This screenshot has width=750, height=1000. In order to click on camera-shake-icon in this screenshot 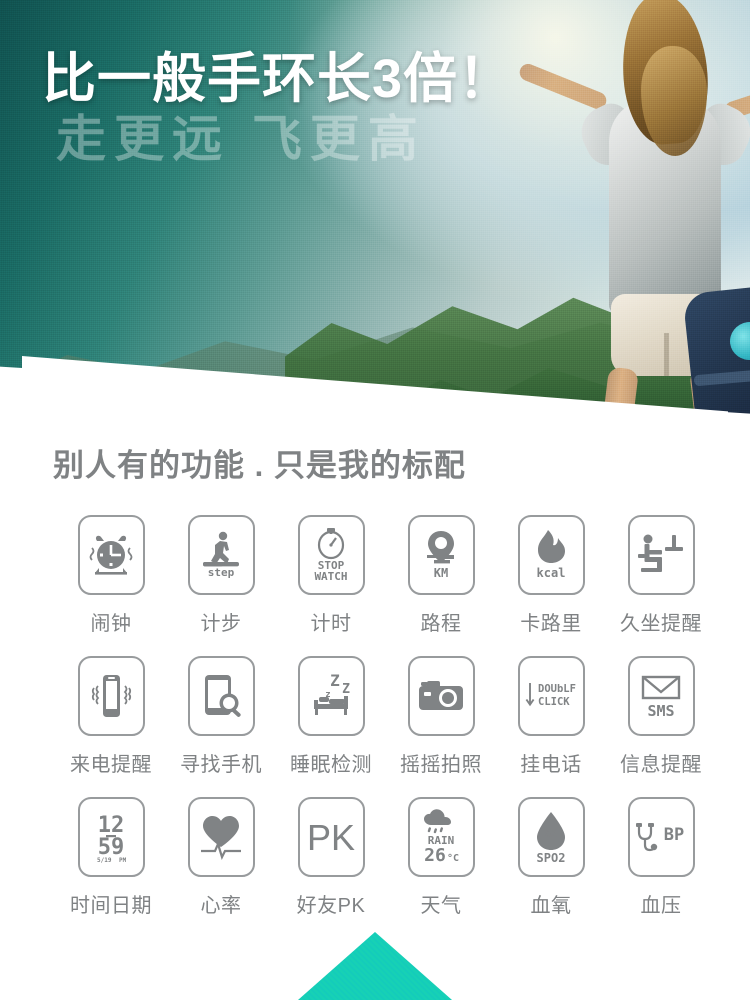, I will do `click(441, 695)`.